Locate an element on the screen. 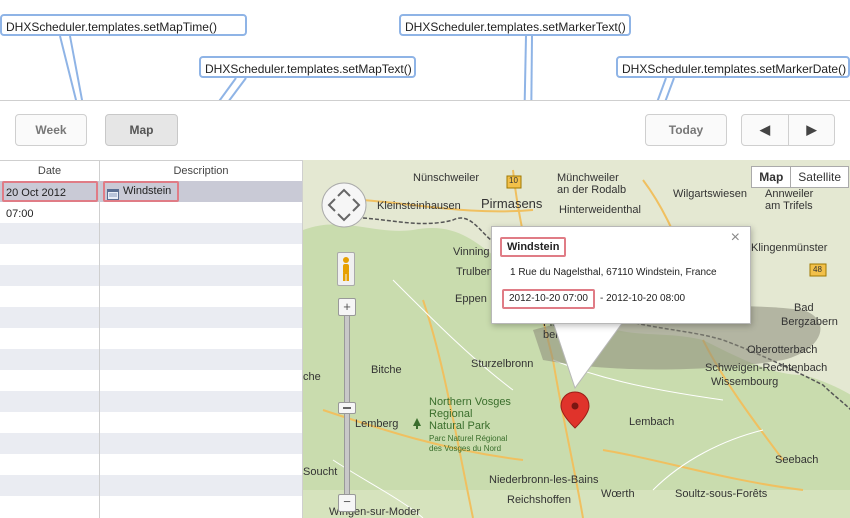 The image size is (850, 518). callout-set-map-text: DHXScheduler.templates.setMapText() is located at coordinates (307, 67).